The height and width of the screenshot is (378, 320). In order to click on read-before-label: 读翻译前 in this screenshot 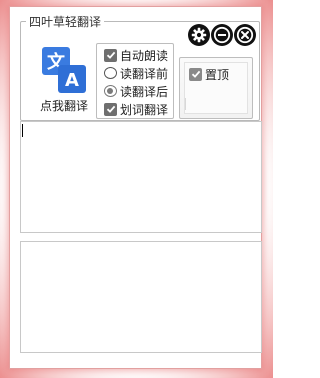, I will do `click(144, 73)`.